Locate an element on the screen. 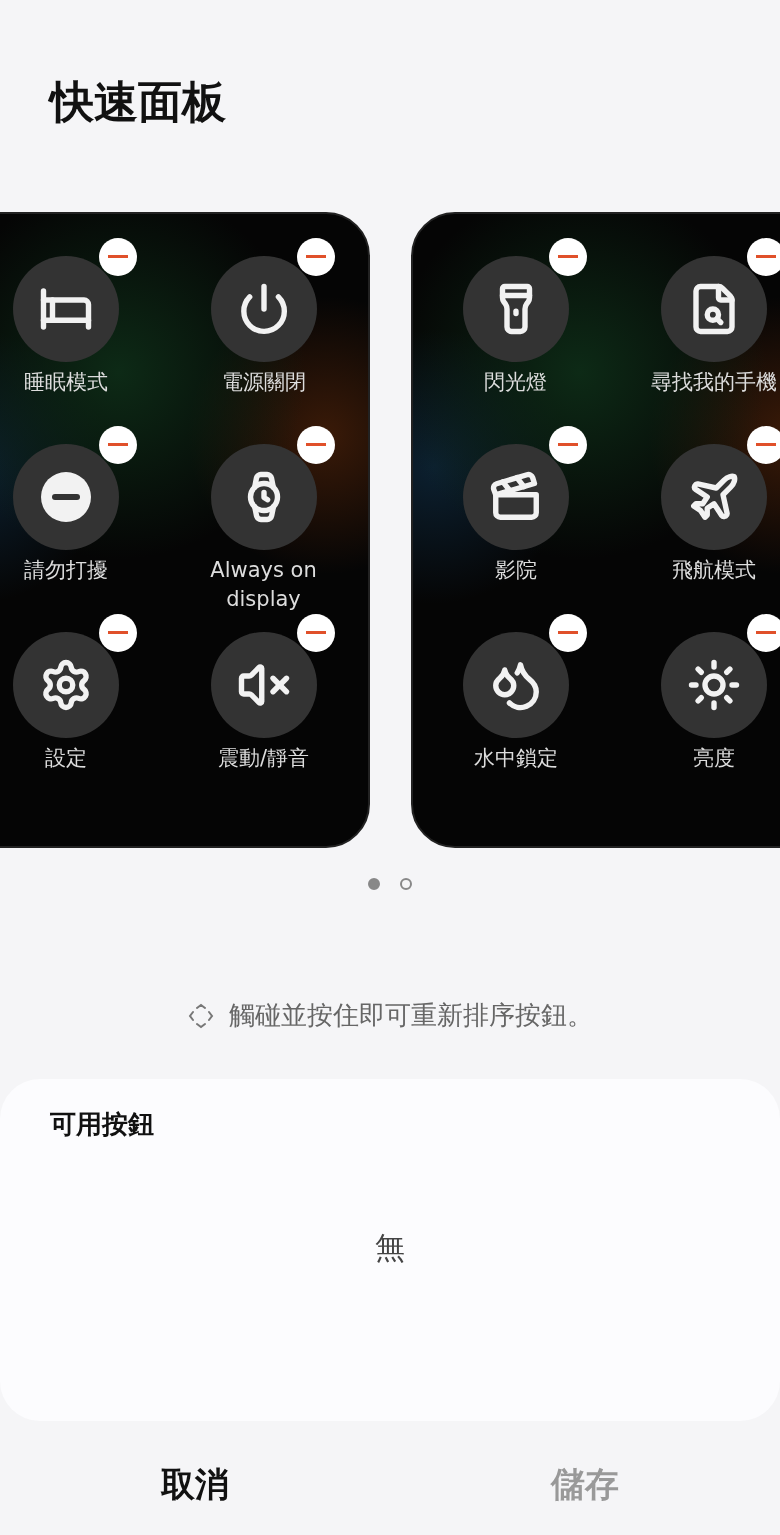 Image resolution: width=780 pixels, height=1535 pixels. action-button: 取消 is located at coordinates (195, 1485).